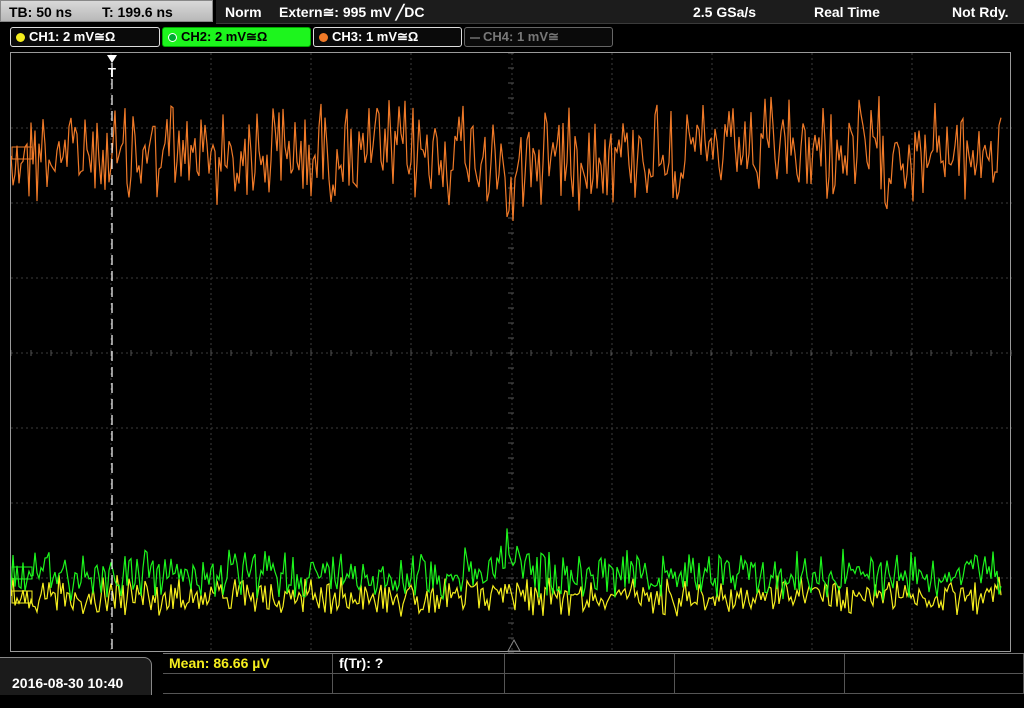 The height and width of the screenshot is (708, 1024). Describe the element at coordinates (375, 36) in the screenshot. I see `ch3-label: CH3: 1 mV≅Ω` at that location.